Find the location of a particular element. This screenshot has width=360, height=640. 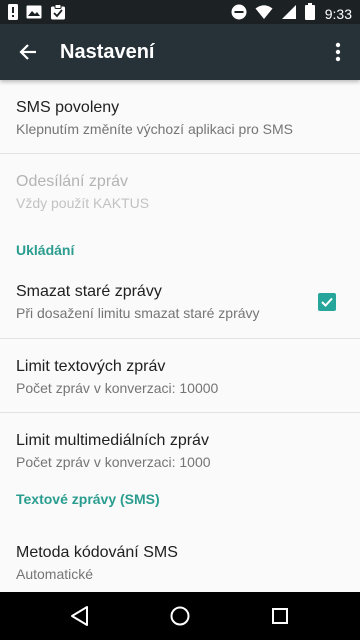

circle-home-icon is located at coordinates (180, 616).